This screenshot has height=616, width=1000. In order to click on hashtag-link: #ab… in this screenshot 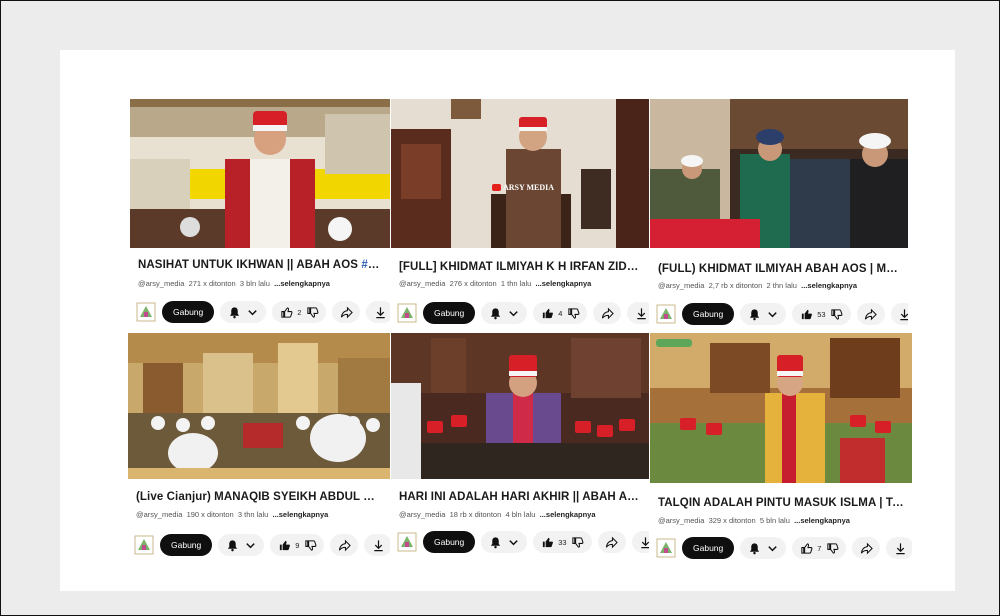, I will do `click(371, 265)`.